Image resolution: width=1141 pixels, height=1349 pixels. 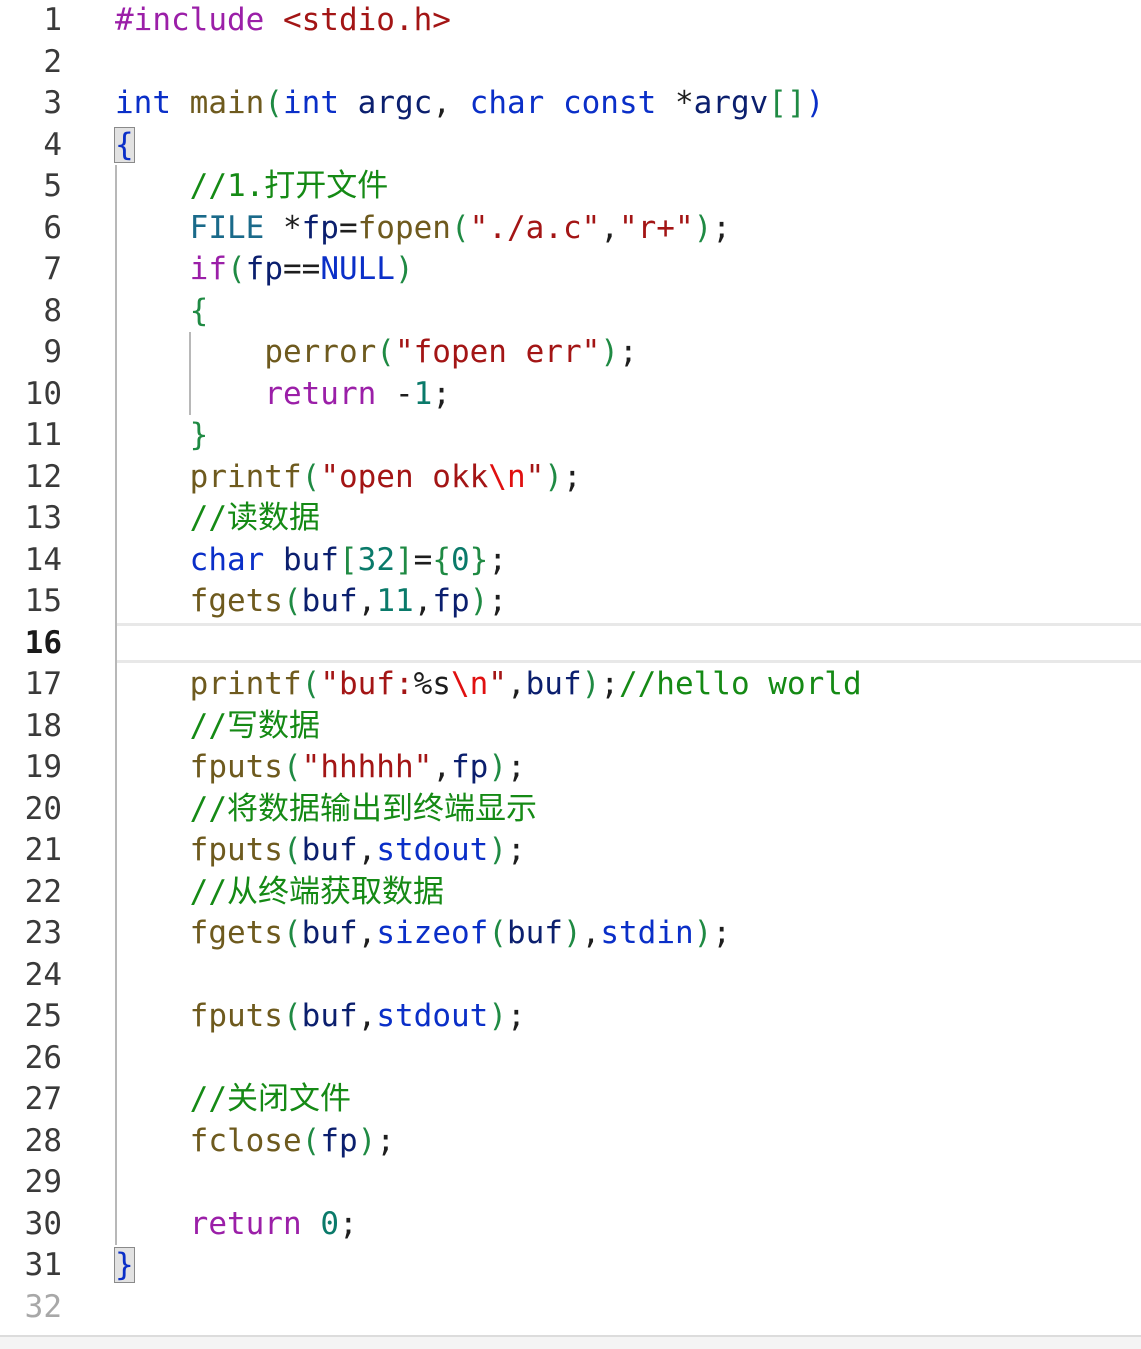 What do you see at coordinates (570, 146) in the screenshot?
I see `code-line: 4{` at bounding box center [570, 146].